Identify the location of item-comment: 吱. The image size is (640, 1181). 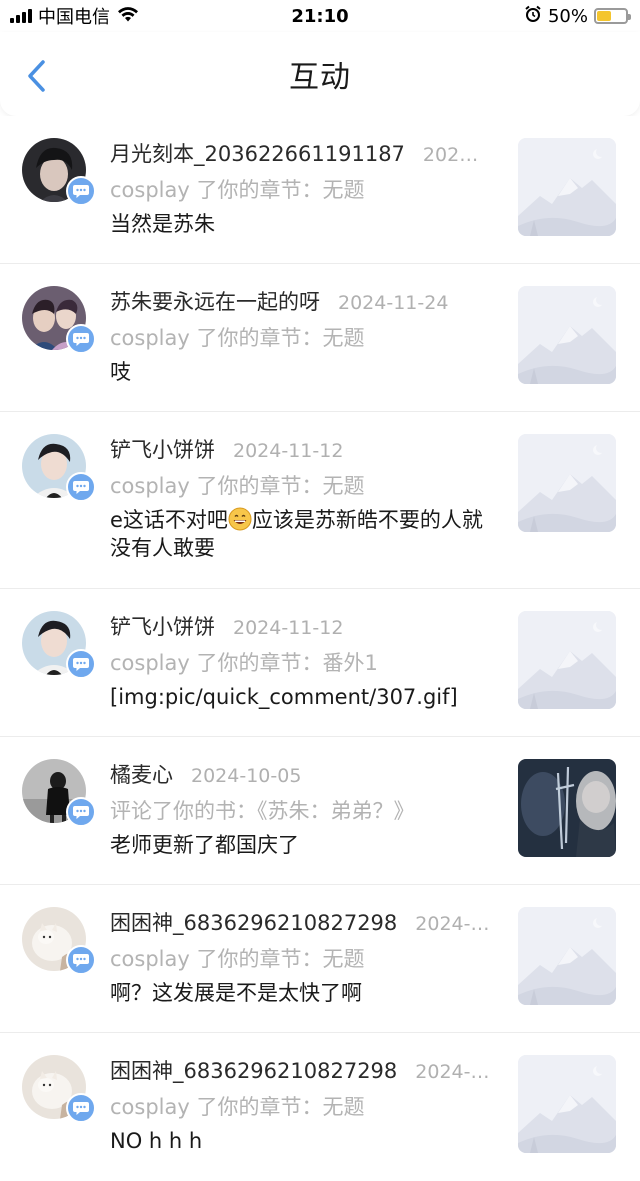
(120, 372).